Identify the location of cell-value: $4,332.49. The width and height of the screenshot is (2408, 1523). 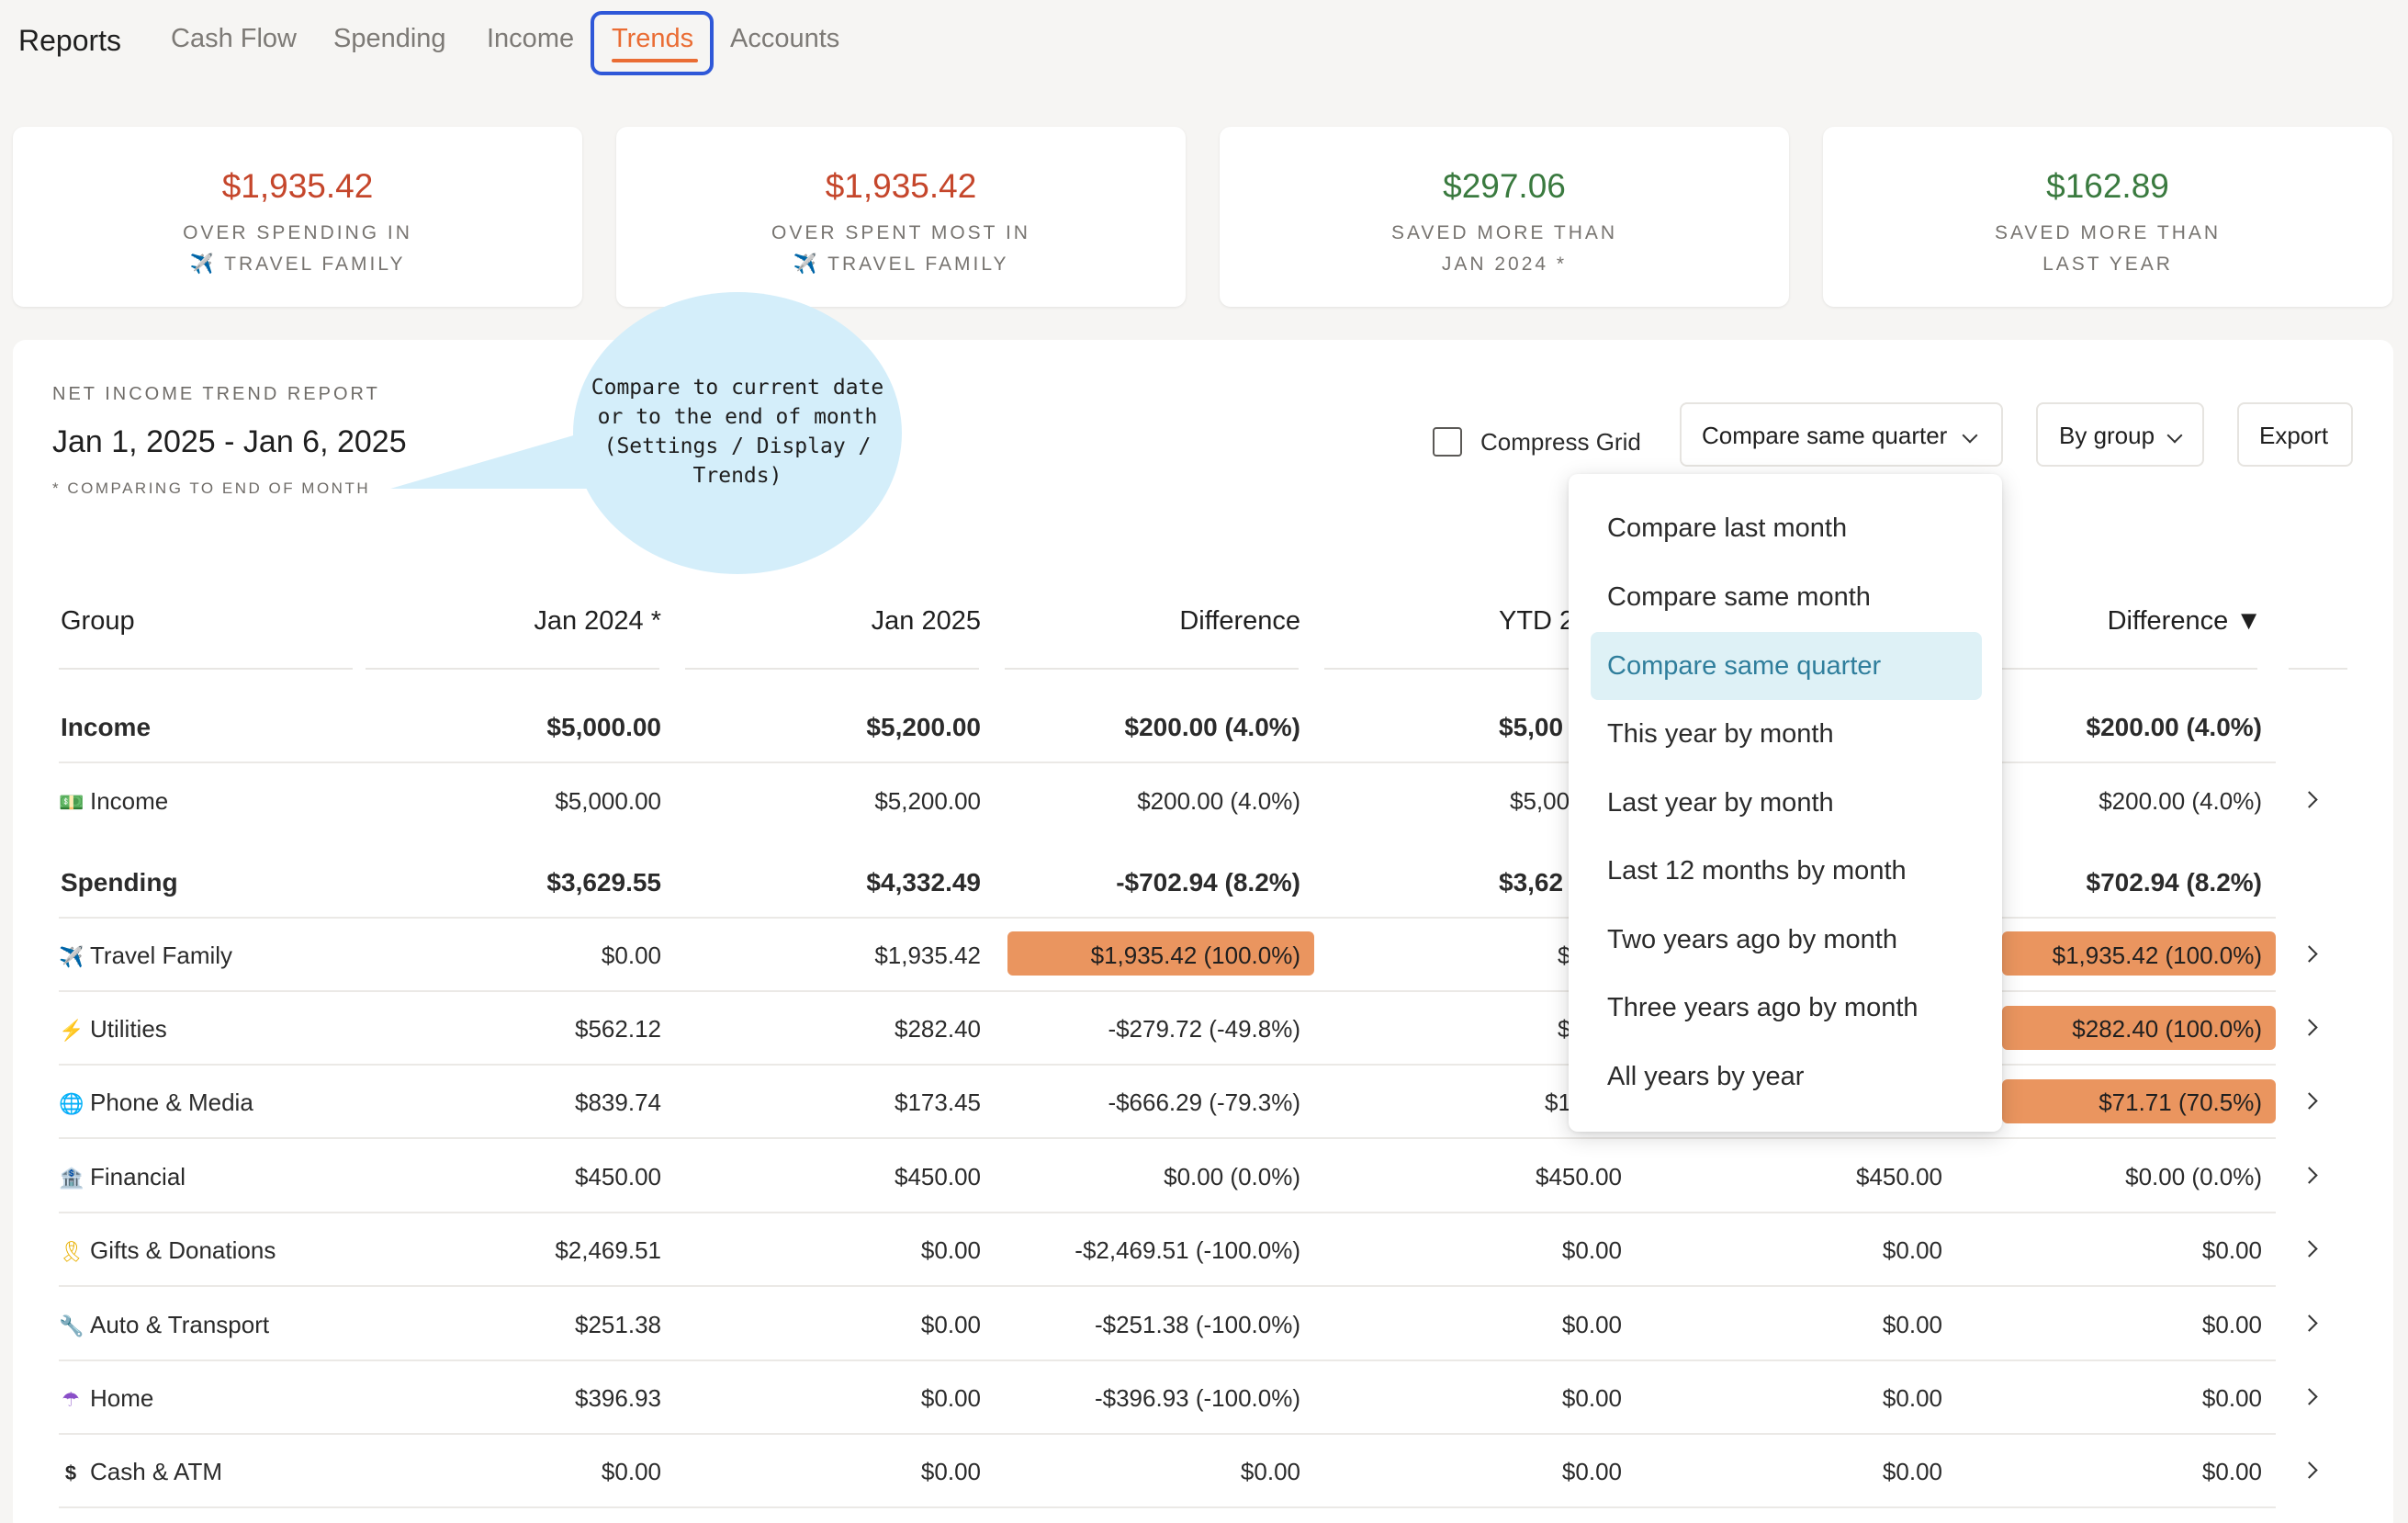
(923, 882).